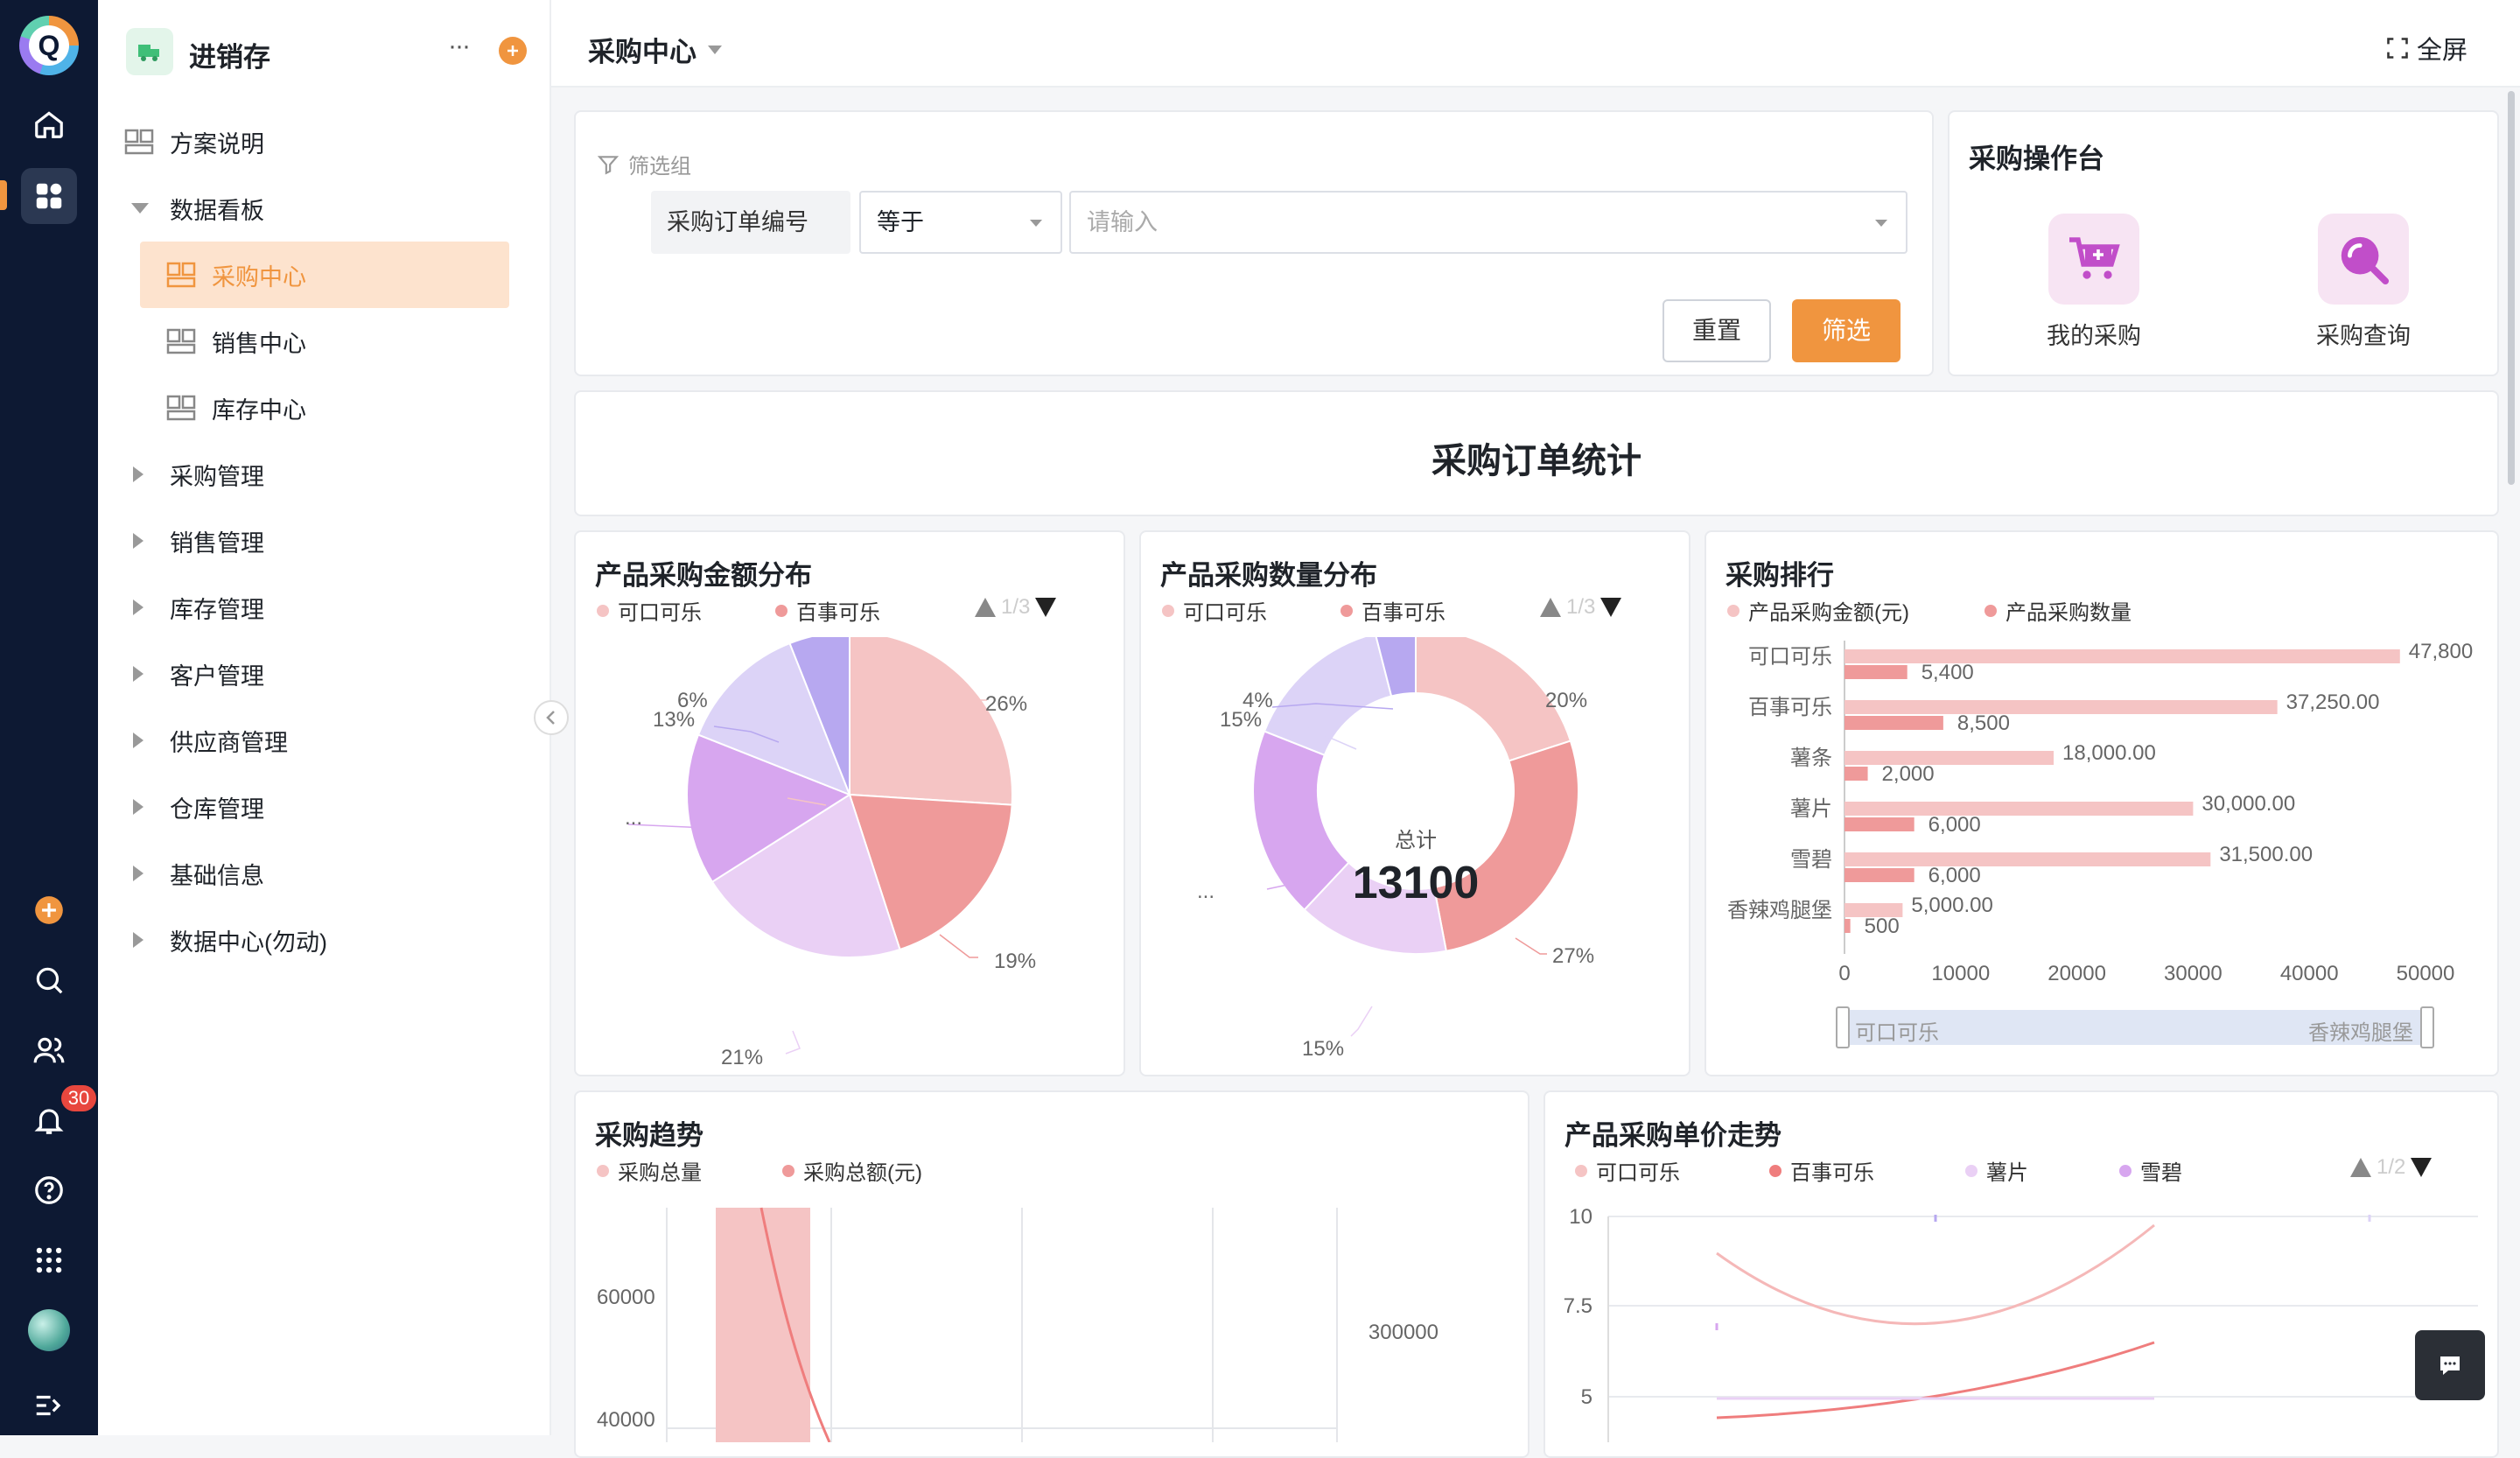  What do you see at coordinates (1843, 1027) in the screenshot?
I see `slider-handle-left` at bounding box center [1843, 1027].